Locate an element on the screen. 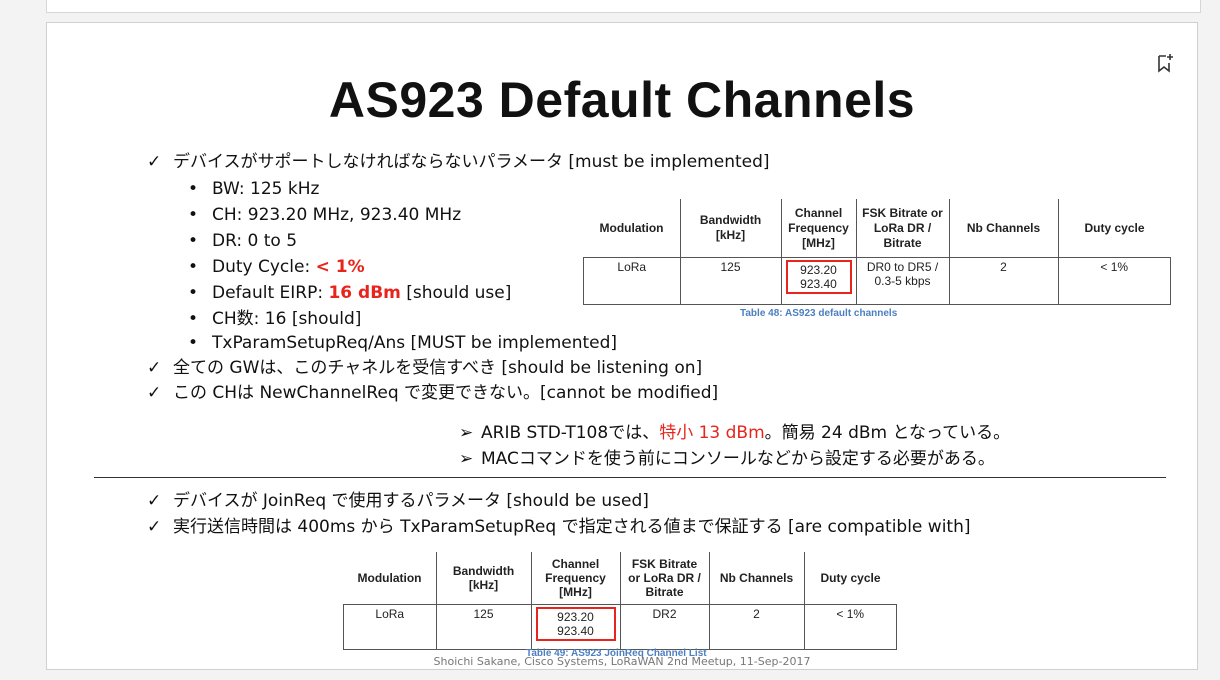 The image size is (1220, 680). bullet-item: • CH数: 16 [should] is located at coordinates (275, 319).